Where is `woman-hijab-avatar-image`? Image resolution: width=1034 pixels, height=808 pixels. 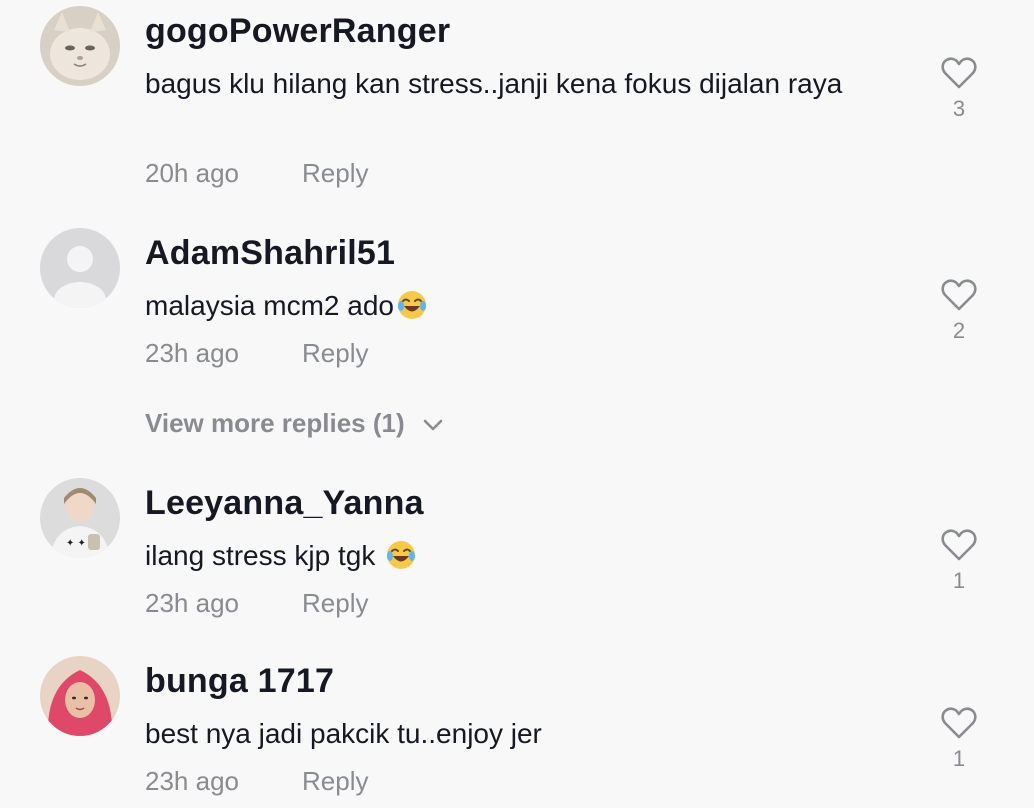
woman-hijab-avatar-image is located at coordinates (80, 696).